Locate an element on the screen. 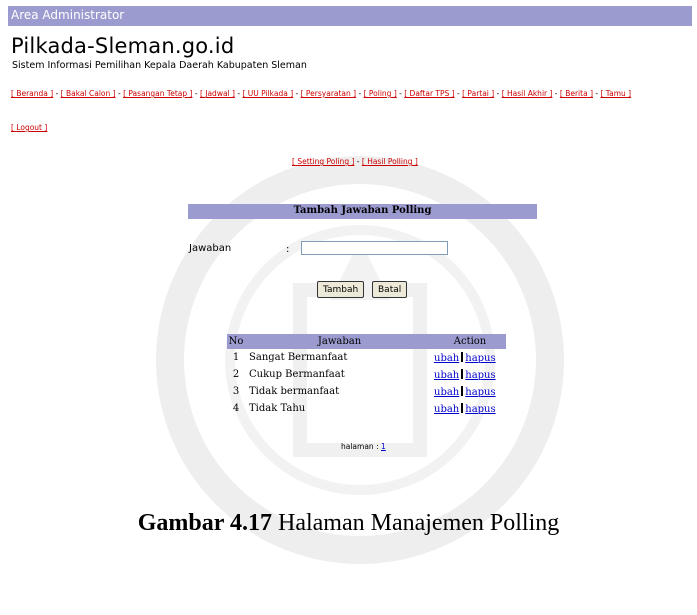 The width and height of the screenshot is (697, 615). table-row: 2 Cukup Bermanfaat ubah hapus is located at coordinates (366, 374).